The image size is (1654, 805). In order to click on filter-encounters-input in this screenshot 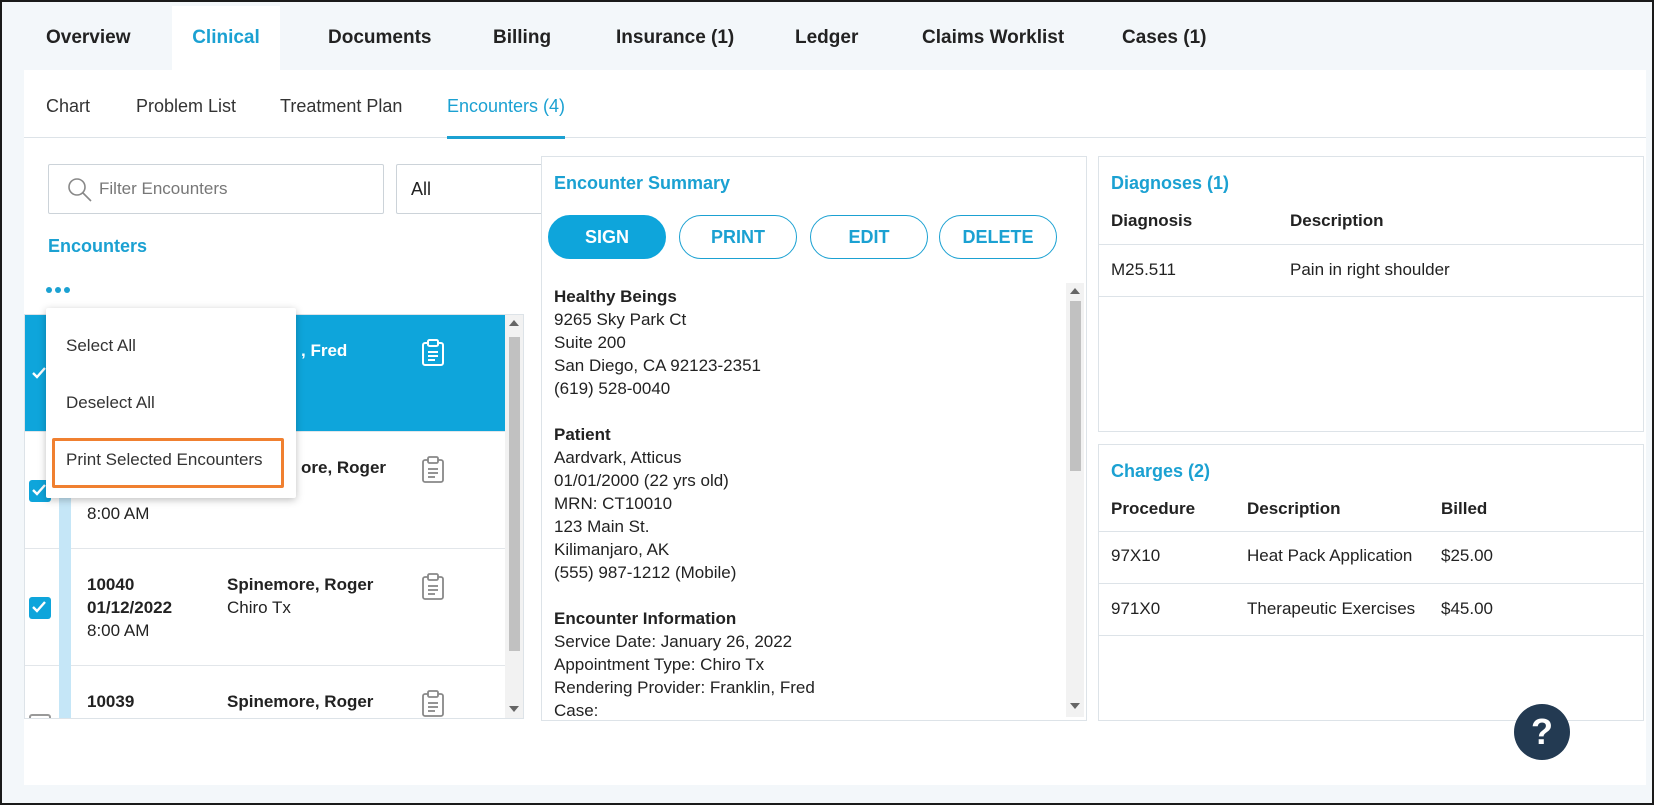, I will do `click(239, 189)`.